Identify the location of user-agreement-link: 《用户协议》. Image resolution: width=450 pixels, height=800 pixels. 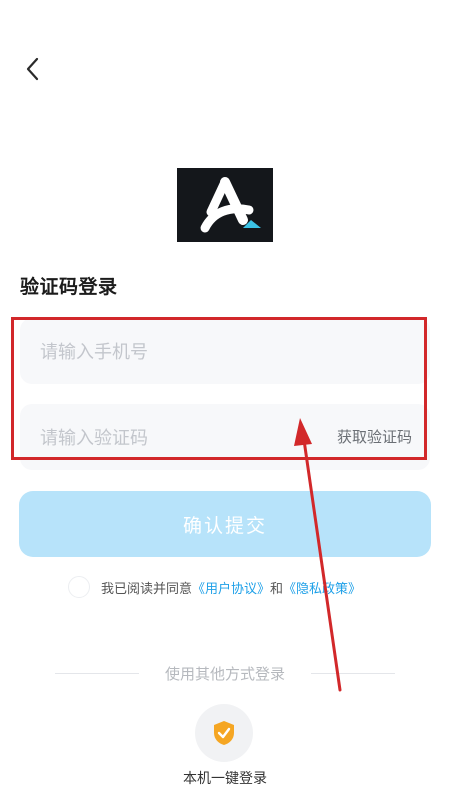
(231, 587).